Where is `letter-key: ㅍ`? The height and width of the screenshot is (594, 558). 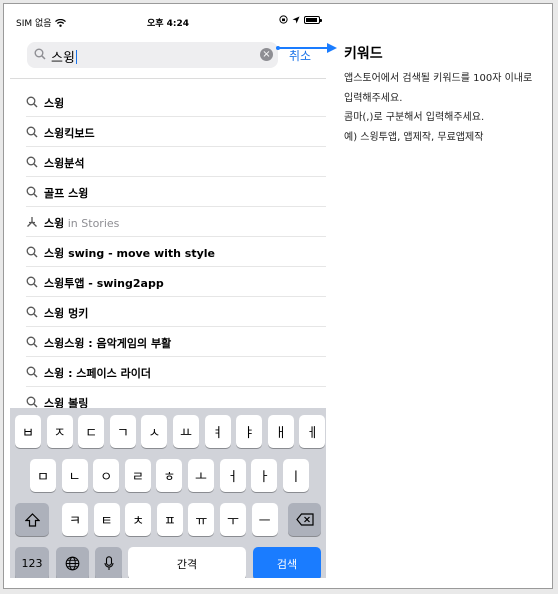 letter-key: ㅍ is located at coordinates (169, 519).